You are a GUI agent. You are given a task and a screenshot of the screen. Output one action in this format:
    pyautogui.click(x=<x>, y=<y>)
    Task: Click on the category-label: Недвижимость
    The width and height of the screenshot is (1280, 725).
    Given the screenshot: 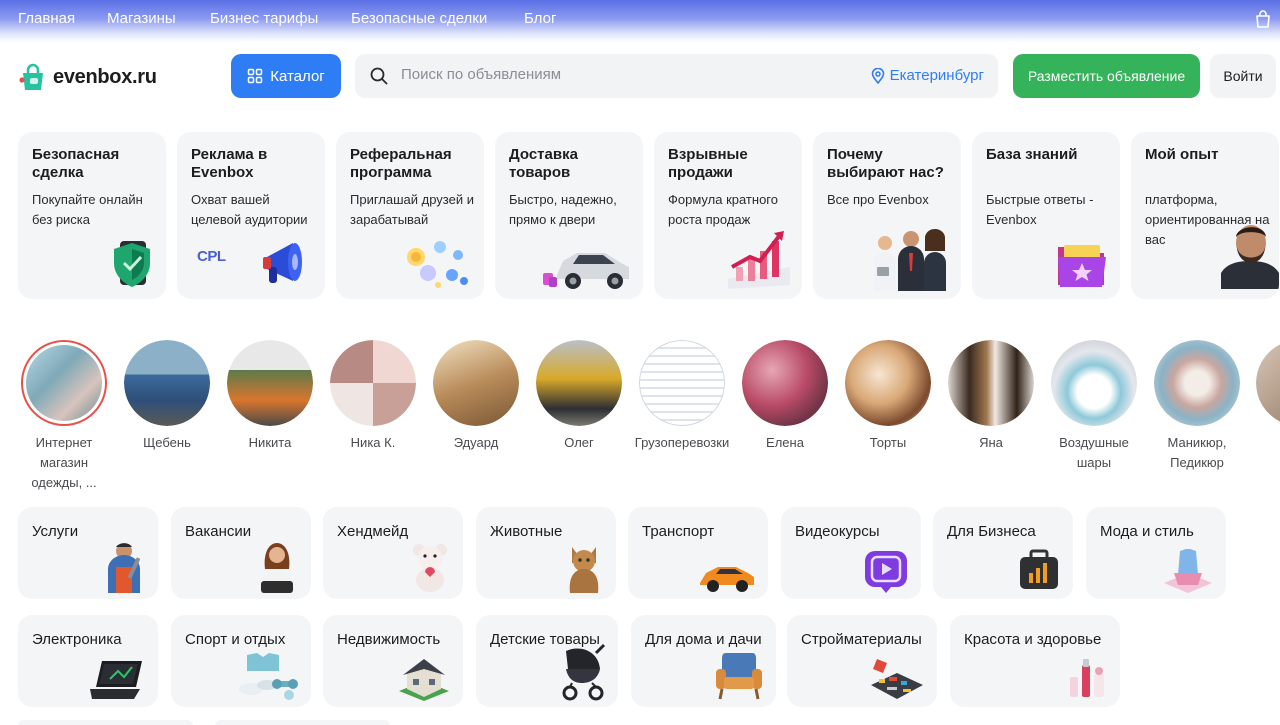 What is the action you would take?
    pyautogui.click(x=389, y=639)
    